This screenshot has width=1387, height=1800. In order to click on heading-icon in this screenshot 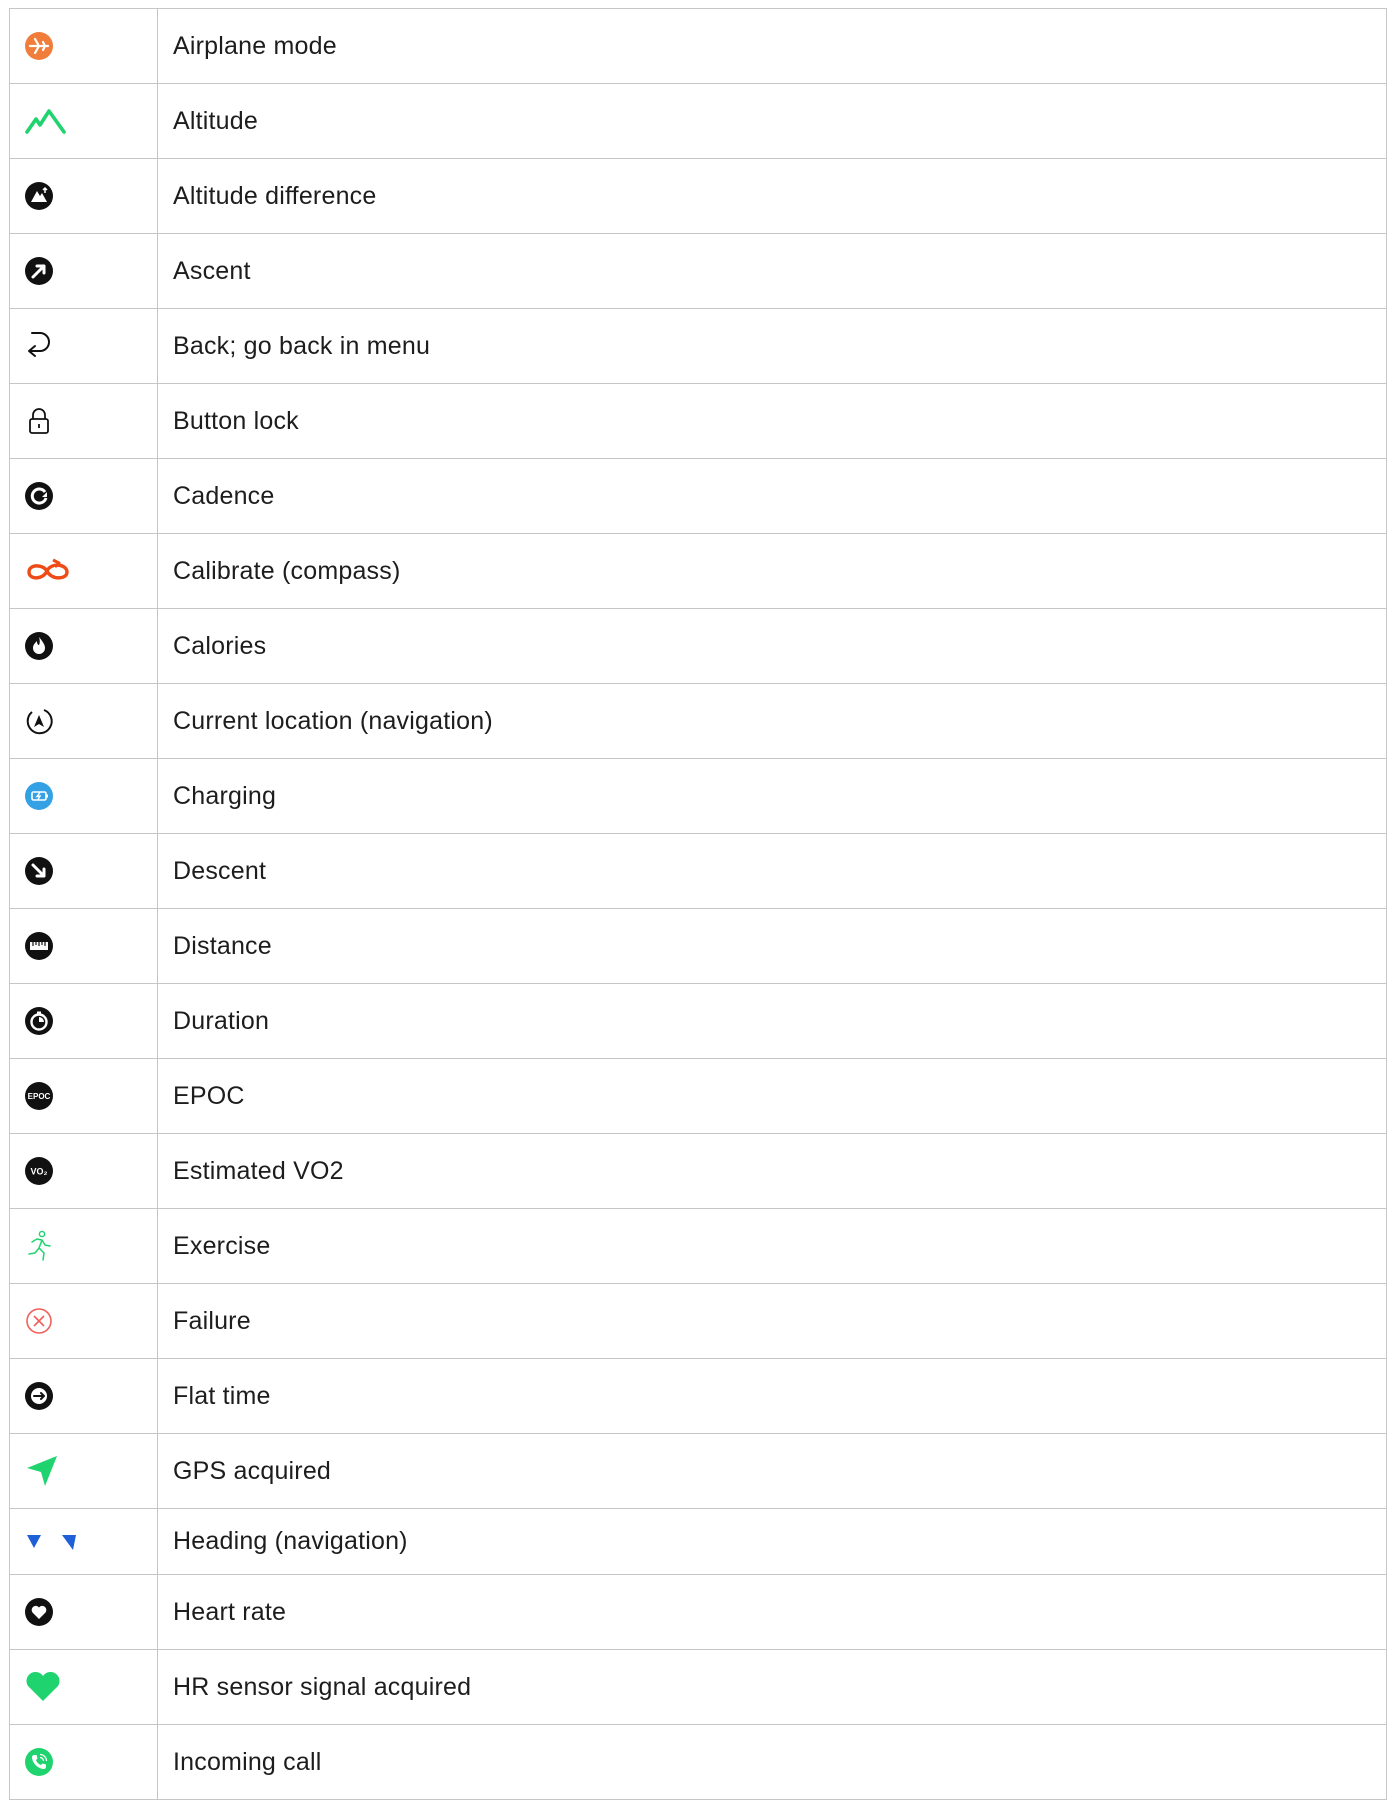, I will do `click(51, 1542)`.